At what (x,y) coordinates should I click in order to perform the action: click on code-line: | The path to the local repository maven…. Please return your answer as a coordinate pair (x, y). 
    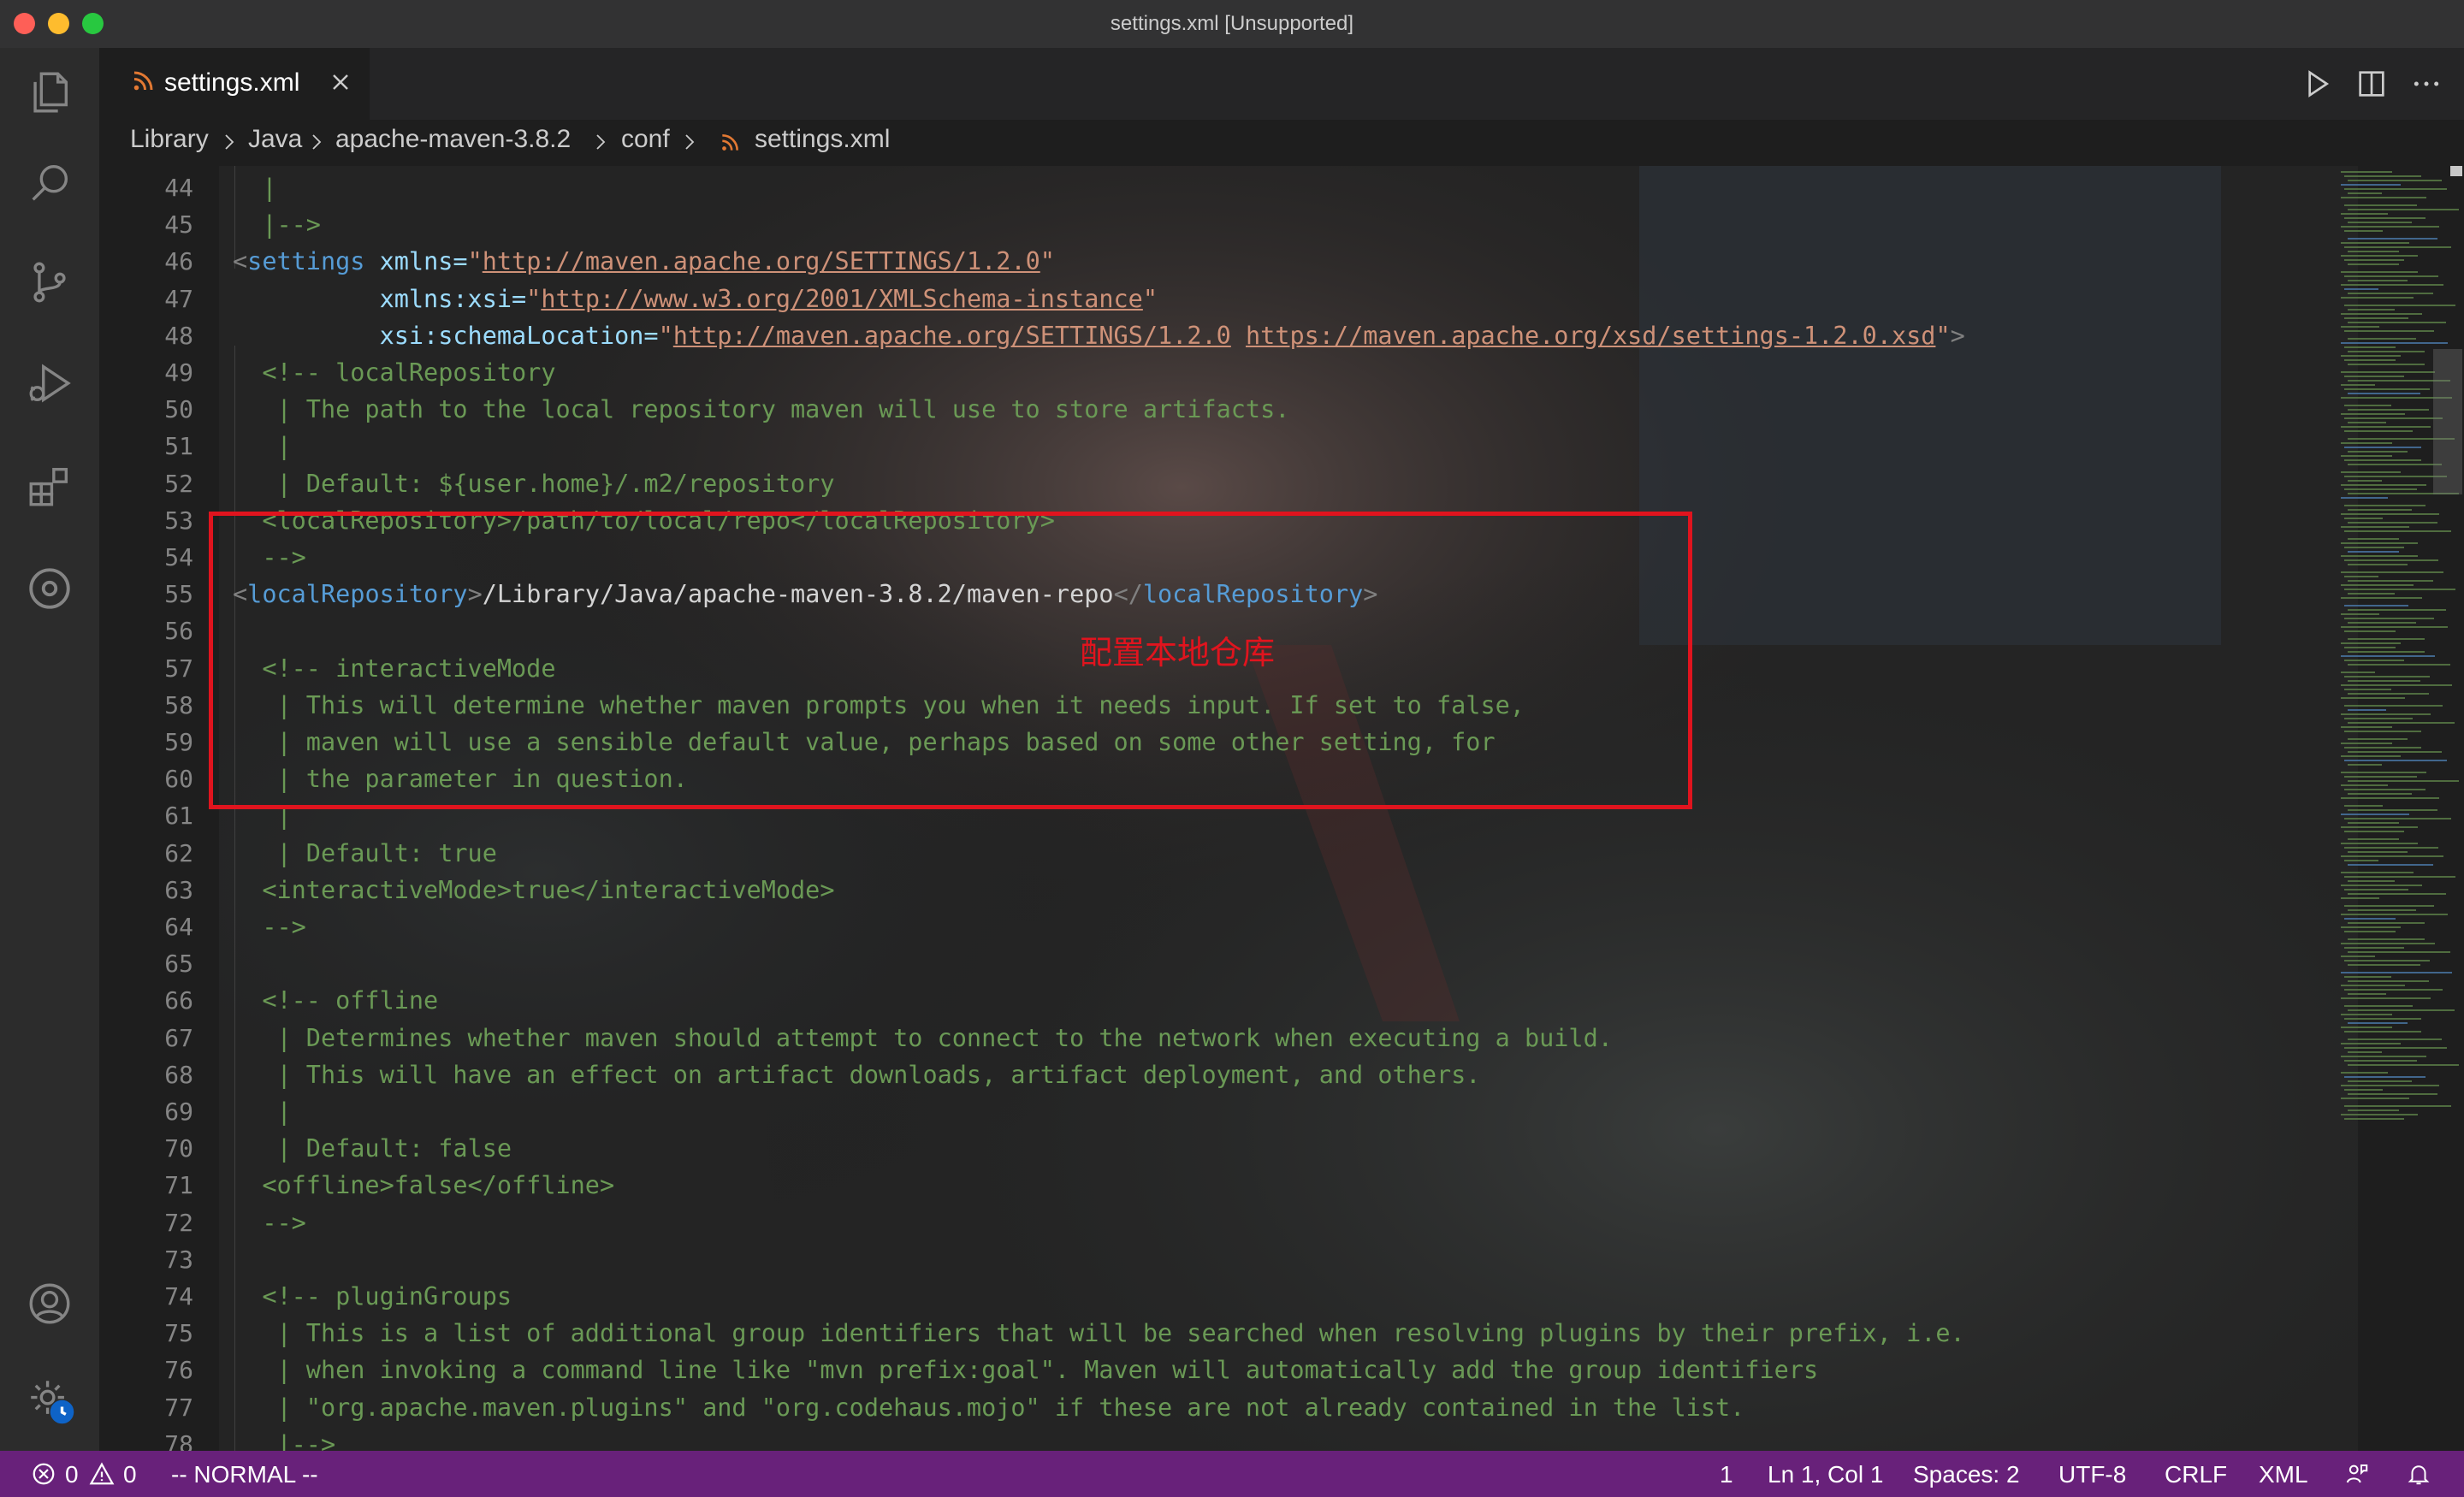
    Looking at the image, I should click on (761, 409).